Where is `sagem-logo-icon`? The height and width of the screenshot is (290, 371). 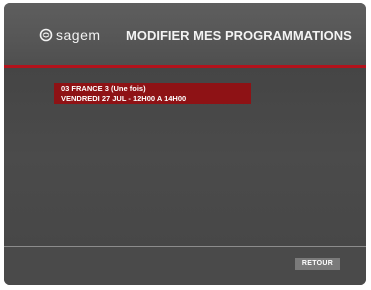 sagem-logo-icon is located at coordinates (46, 35).